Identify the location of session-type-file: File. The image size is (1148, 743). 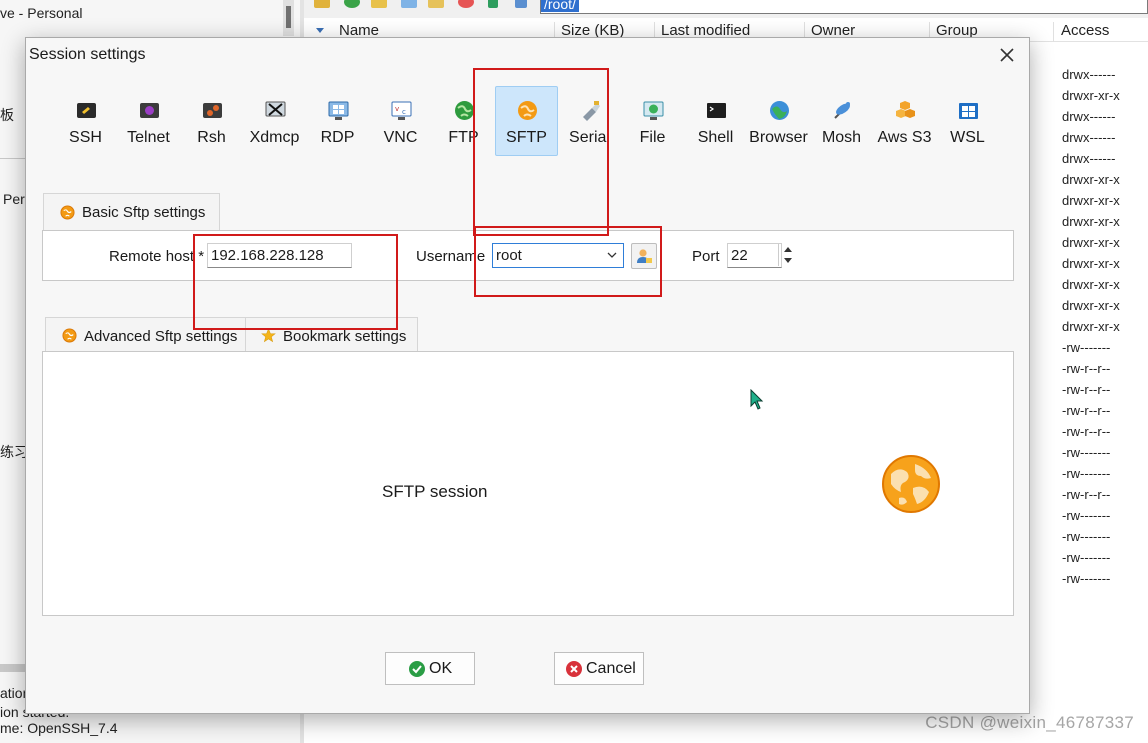
(652, 121).